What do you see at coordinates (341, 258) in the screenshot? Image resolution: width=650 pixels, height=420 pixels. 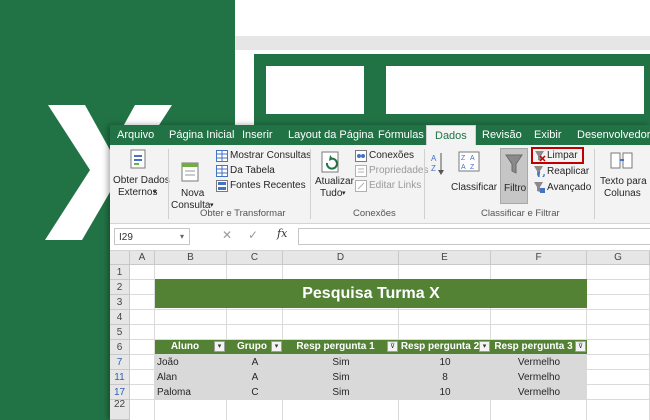 I see `column-header: D` at bounding box center [341, 258].